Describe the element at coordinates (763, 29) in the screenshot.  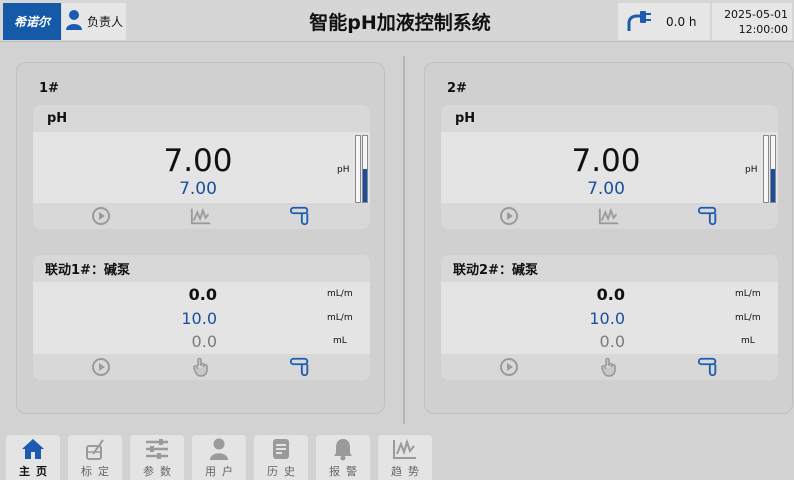
I see `time-text: 12:00:00` at that location.